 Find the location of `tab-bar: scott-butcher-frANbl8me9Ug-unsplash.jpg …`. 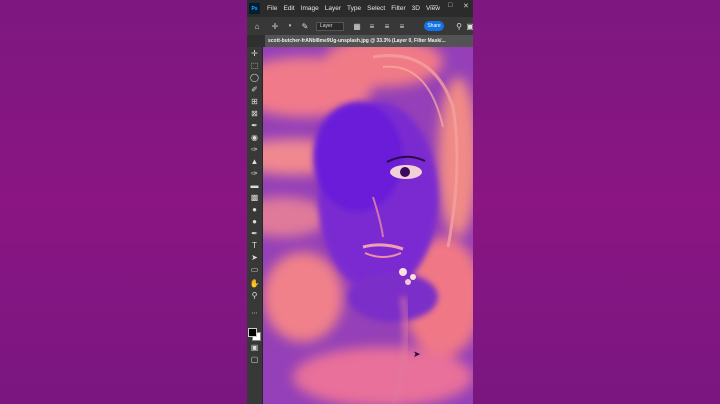

tab-bar: scott-butcher-frANbl8me9Ug-unsplash.jpg … is located at coordinates (360, 41).